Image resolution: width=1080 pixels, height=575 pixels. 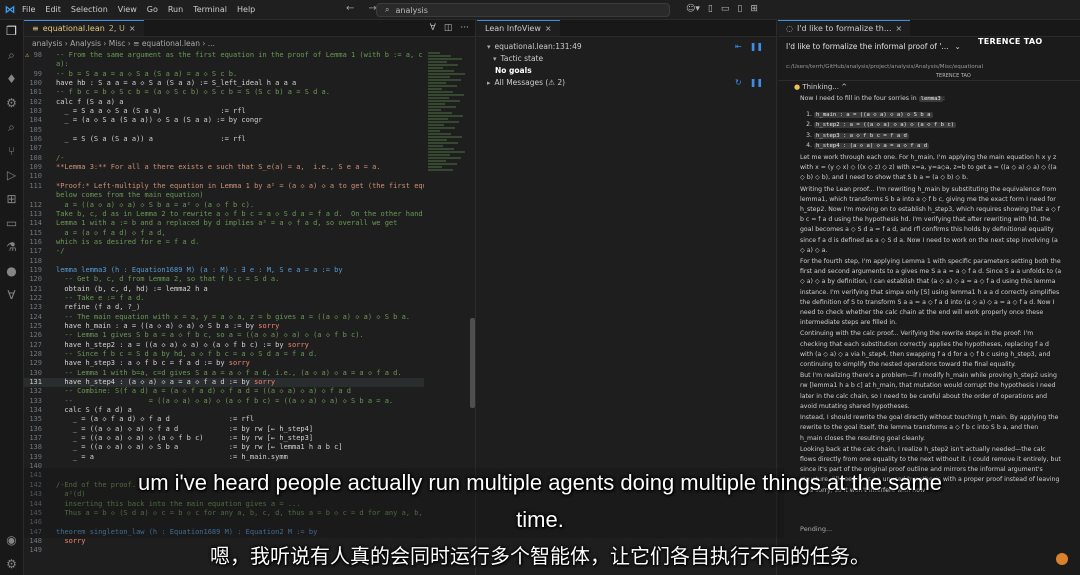 What do you see at coordinates (448, 28) in the screenshot?
I see `split-editor-icon: ◫` at bounding box center [448, 28].